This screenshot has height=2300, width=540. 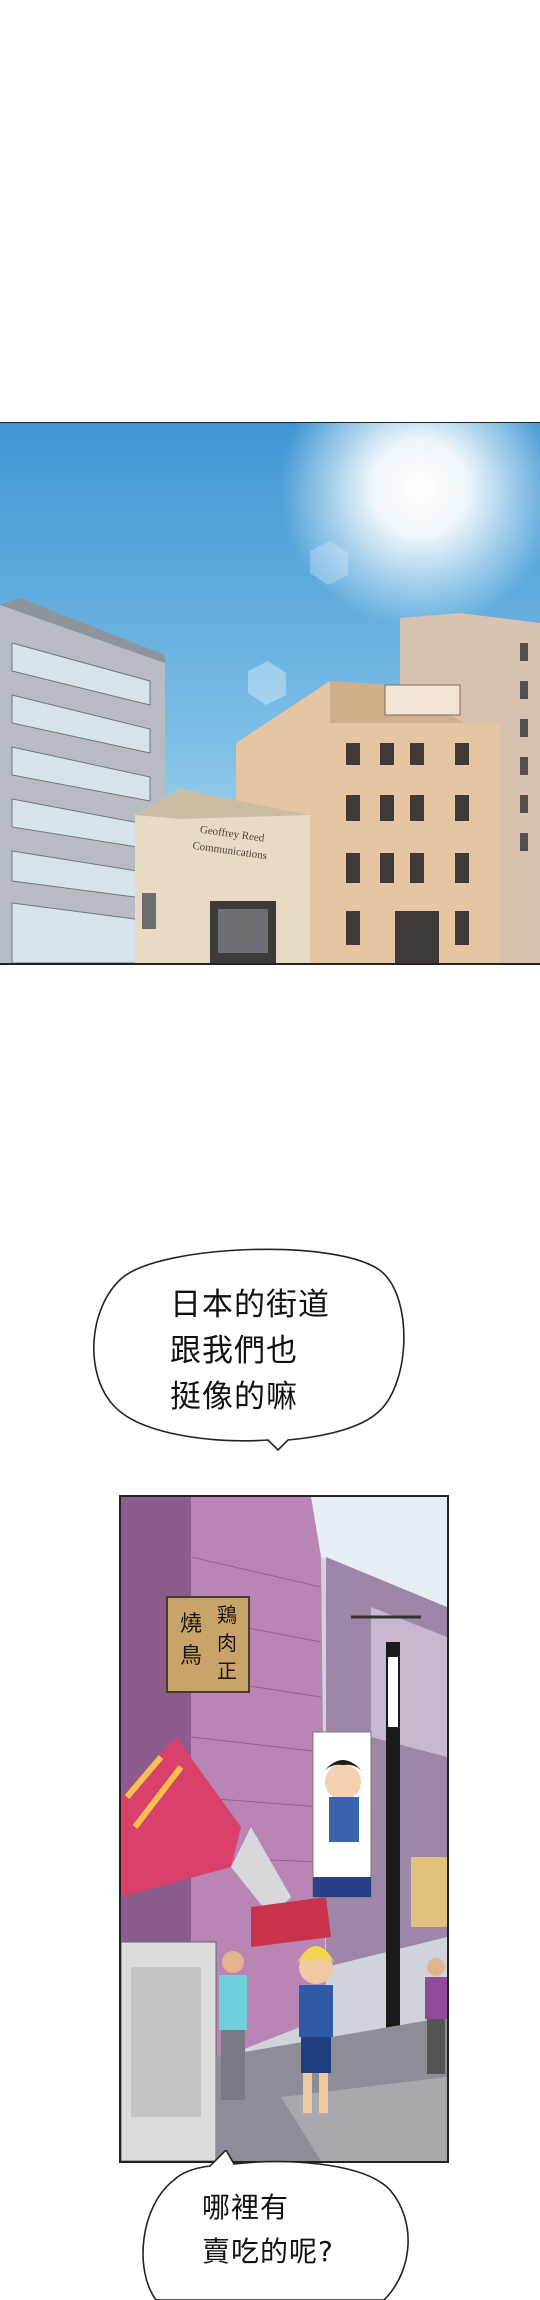 I want to click on shop-sign-text-left: 燒 鳥, so click(x=191, y=1641).